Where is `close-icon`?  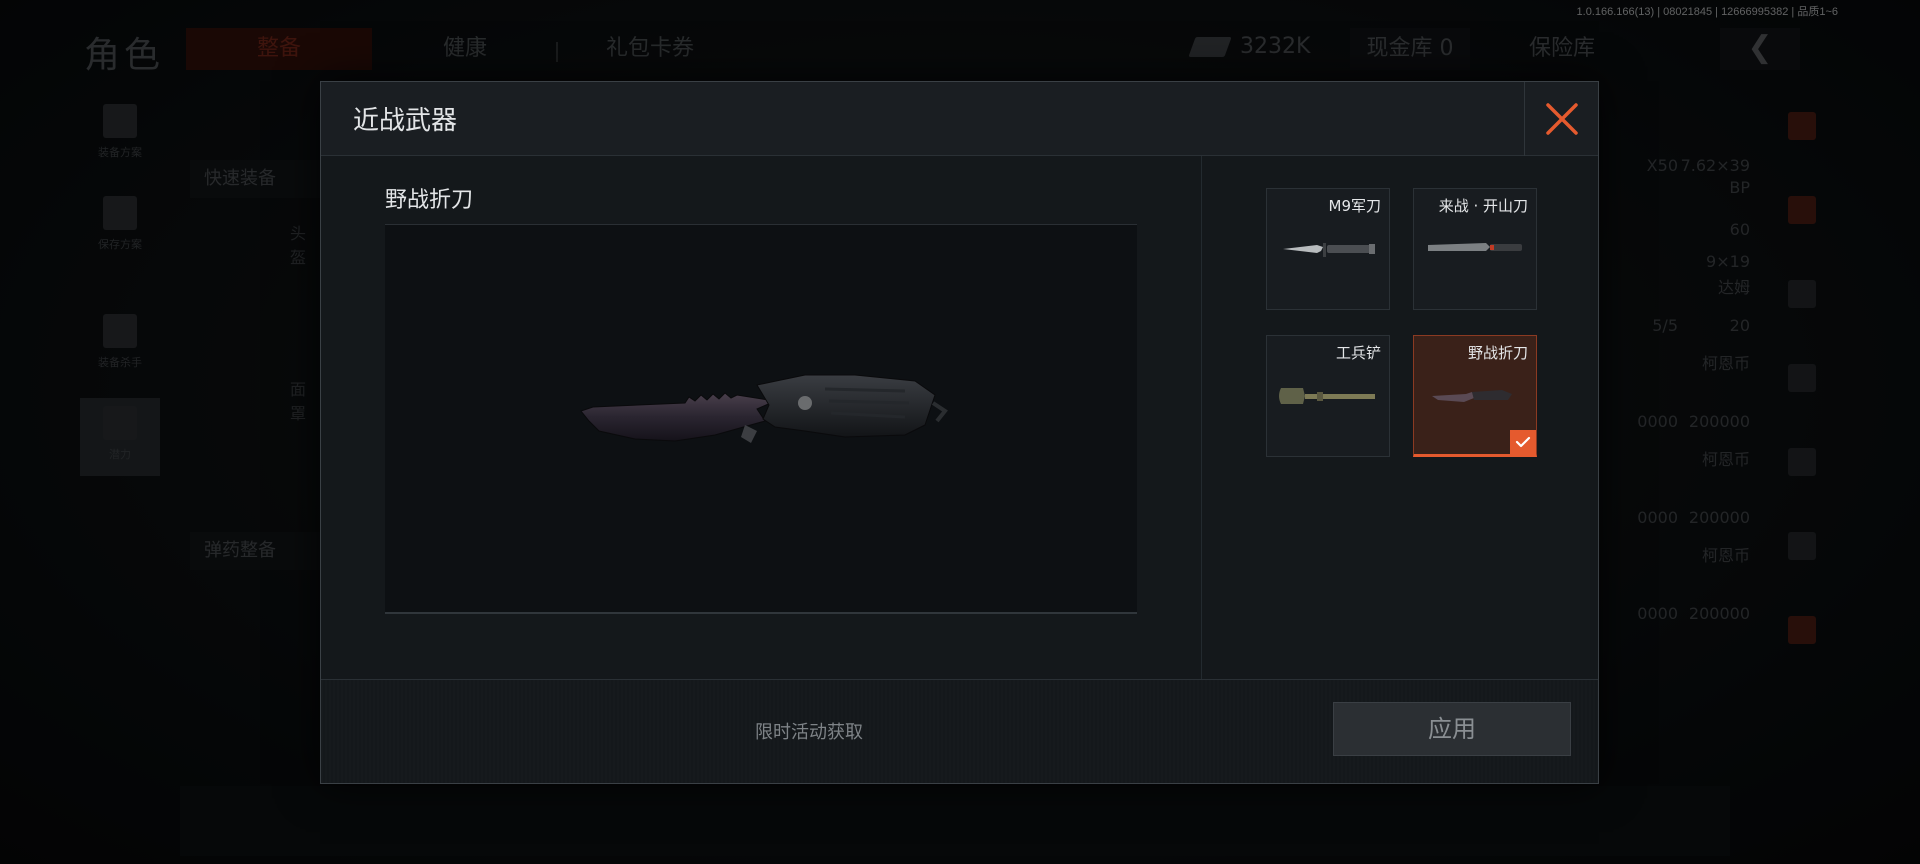
close-icon is located at coordinates (1561, 119).